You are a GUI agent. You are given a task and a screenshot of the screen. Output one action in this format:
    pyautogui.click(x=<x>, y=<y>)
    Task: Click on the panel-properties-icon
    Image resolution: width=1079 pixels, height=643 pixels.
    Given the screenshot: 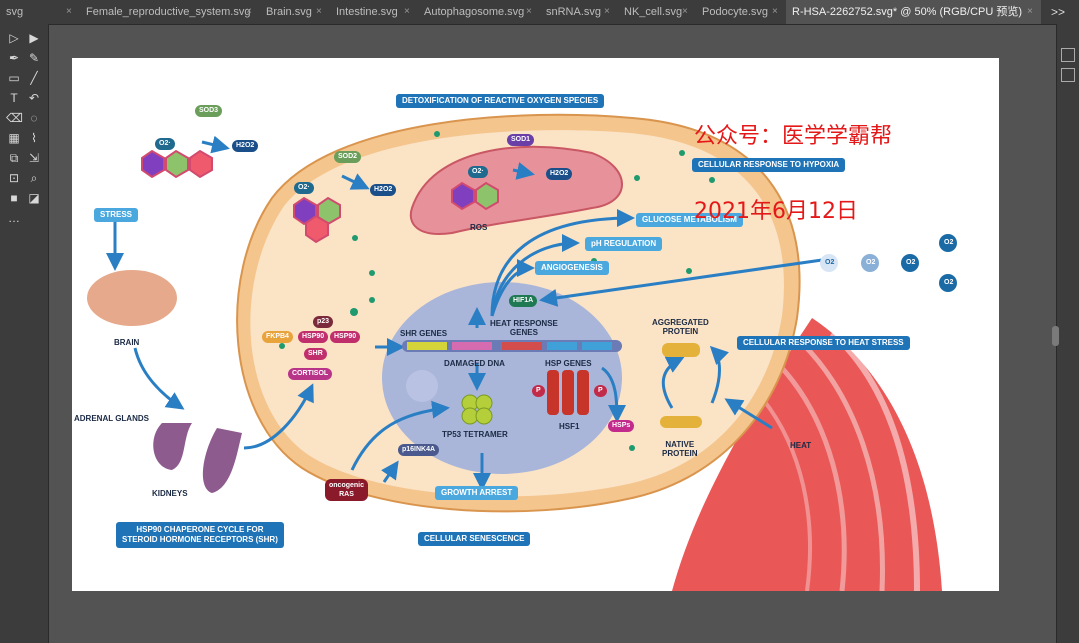 What is the action you would take?
    pyautogui.click(x=1068, y=55)
    